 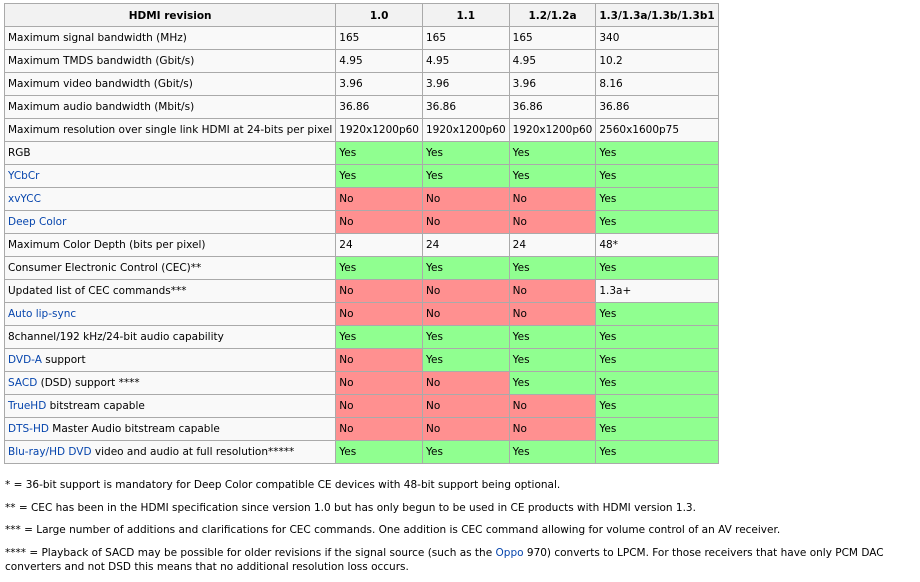 I want to click on row-label: RGB, so click(x=170, y=153).